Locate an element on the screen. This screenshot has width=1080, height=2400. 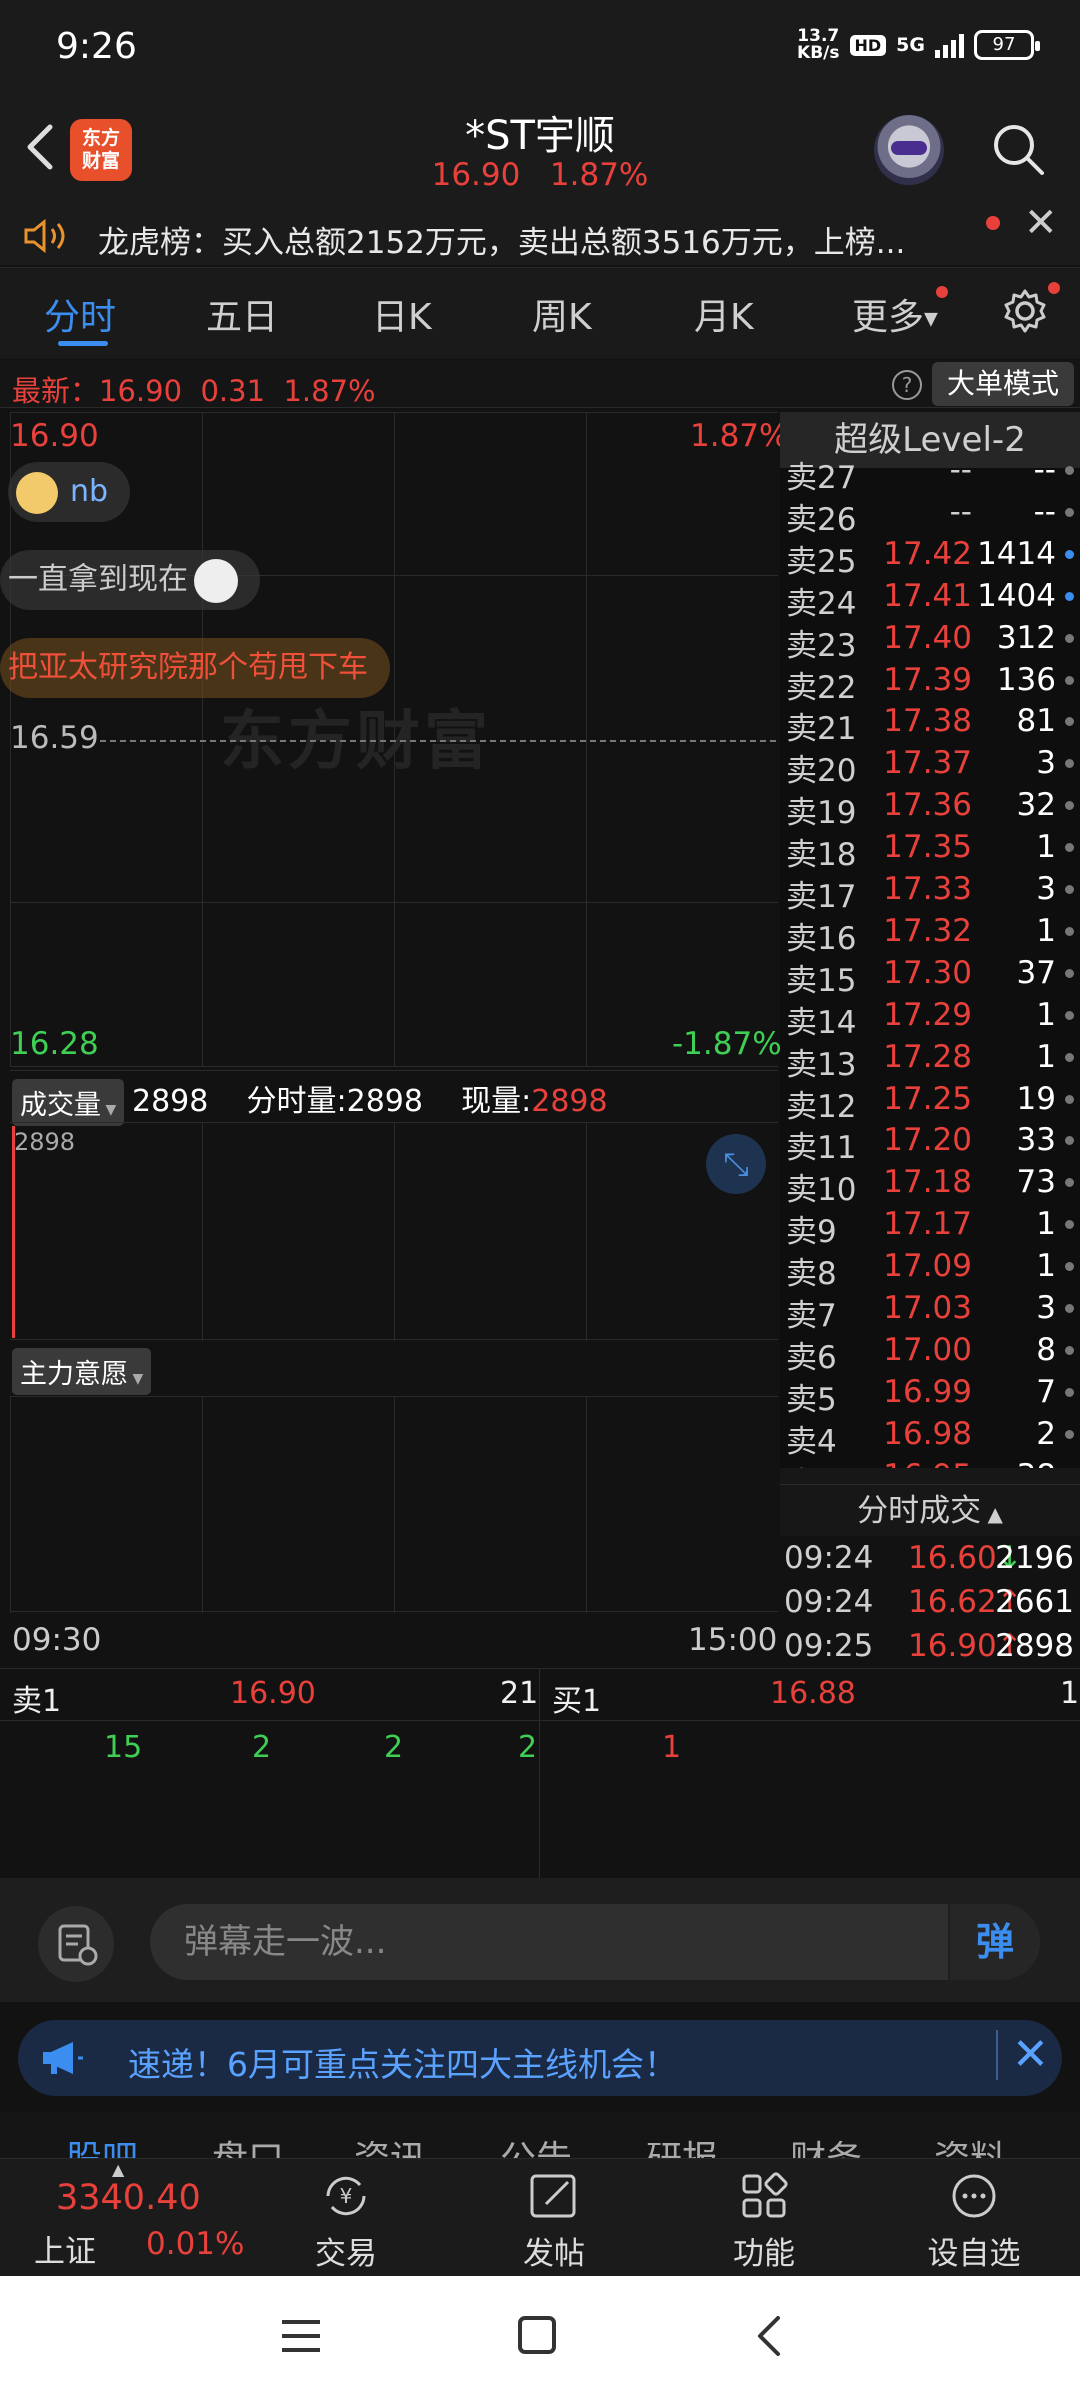
search-icon is located at coordinates (1018, 149).